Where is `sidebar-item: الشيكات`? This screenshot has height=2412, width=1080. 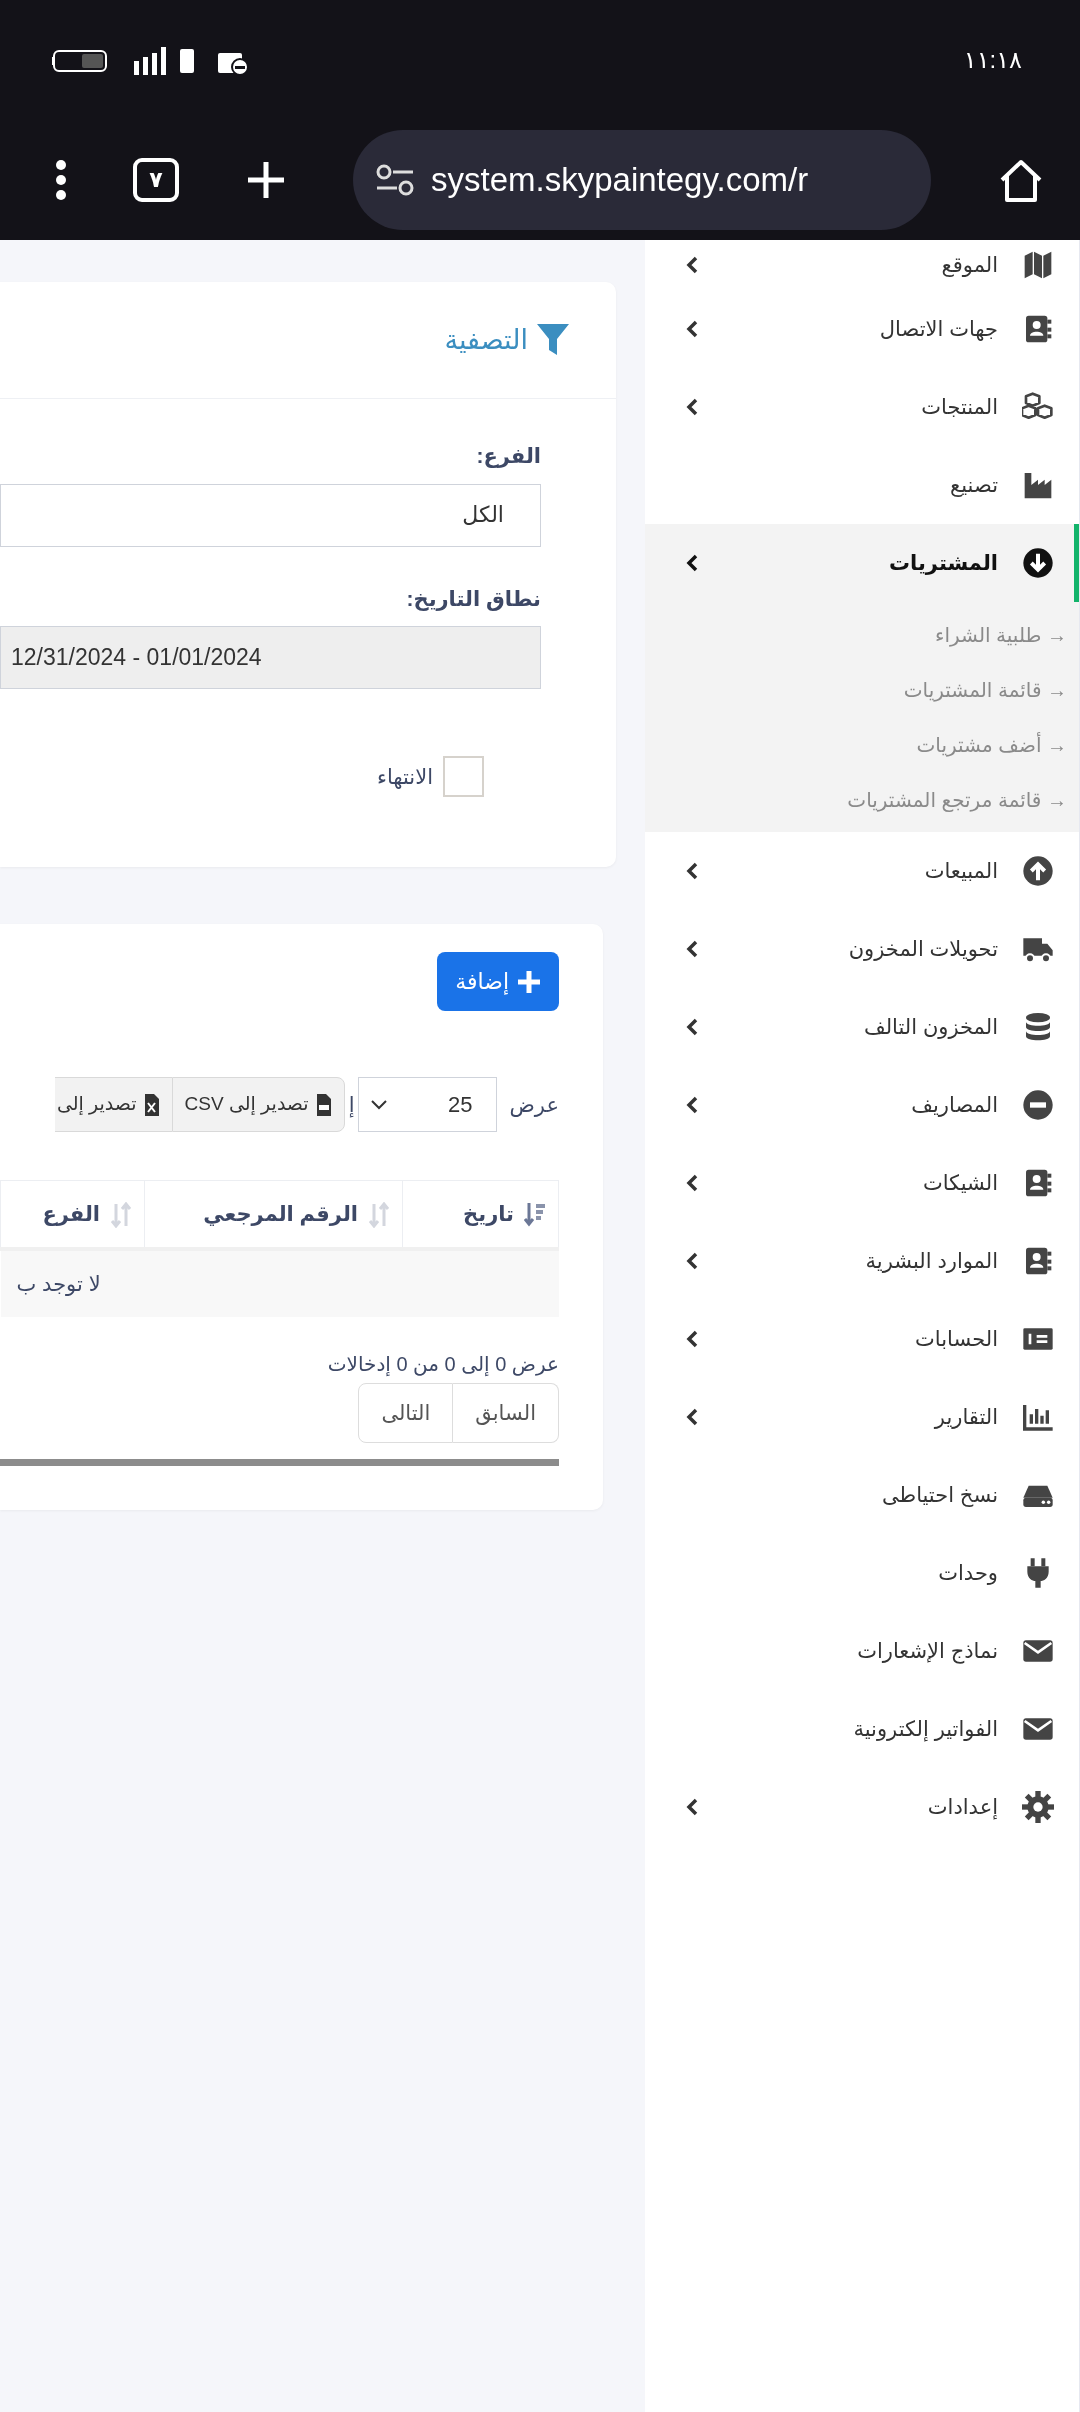 sidebar-item: الشيكات is located at coordinates (862, 1183).